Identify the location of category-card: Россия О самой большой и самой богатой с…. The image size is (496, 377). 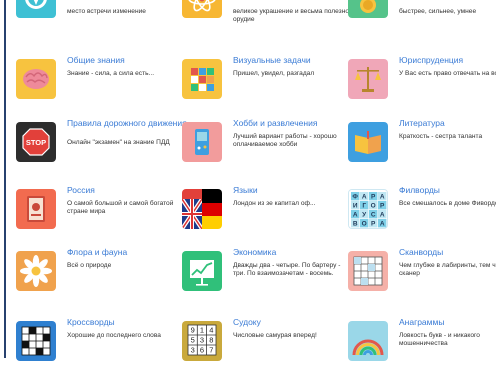
(95, 215).